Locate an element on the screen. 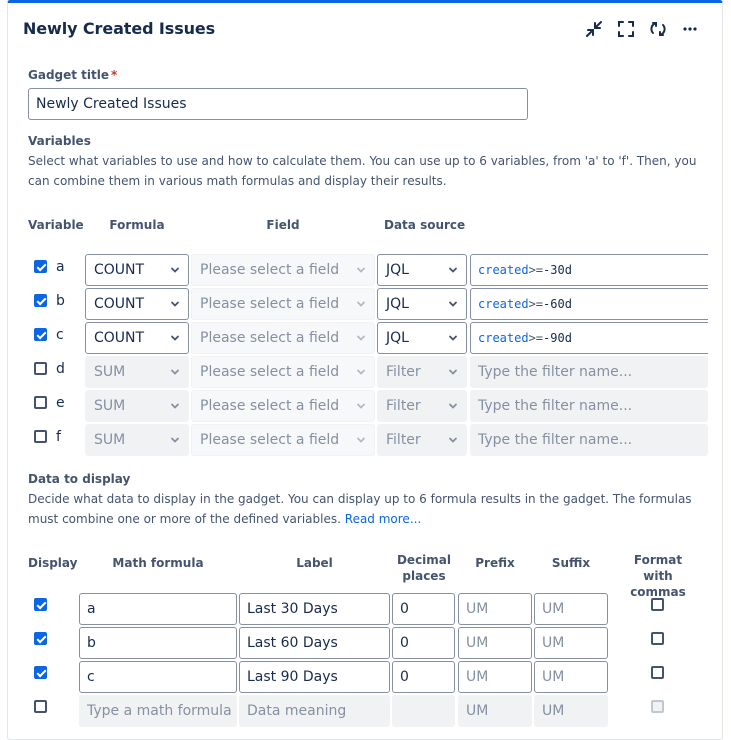  jql-value: -60d is located at coordinates (557, 304).